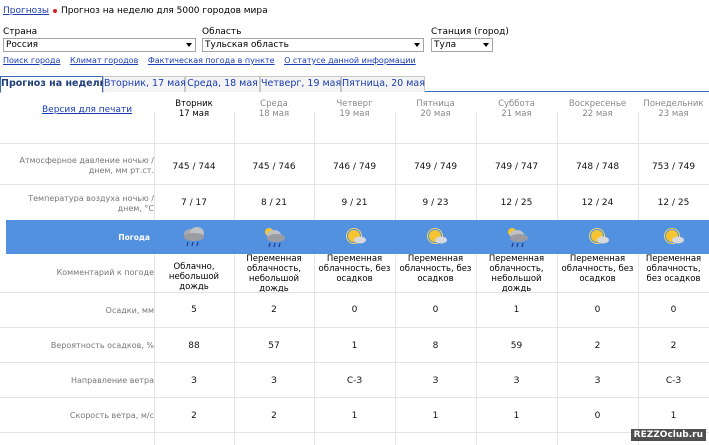 Image resolution: width=709 pixels, height=445 pixels. What do you see at coordinates (112, 380) in the screenshot?
I see `wind-direction-label: Направление ветра` at bounding box center [112, 380].